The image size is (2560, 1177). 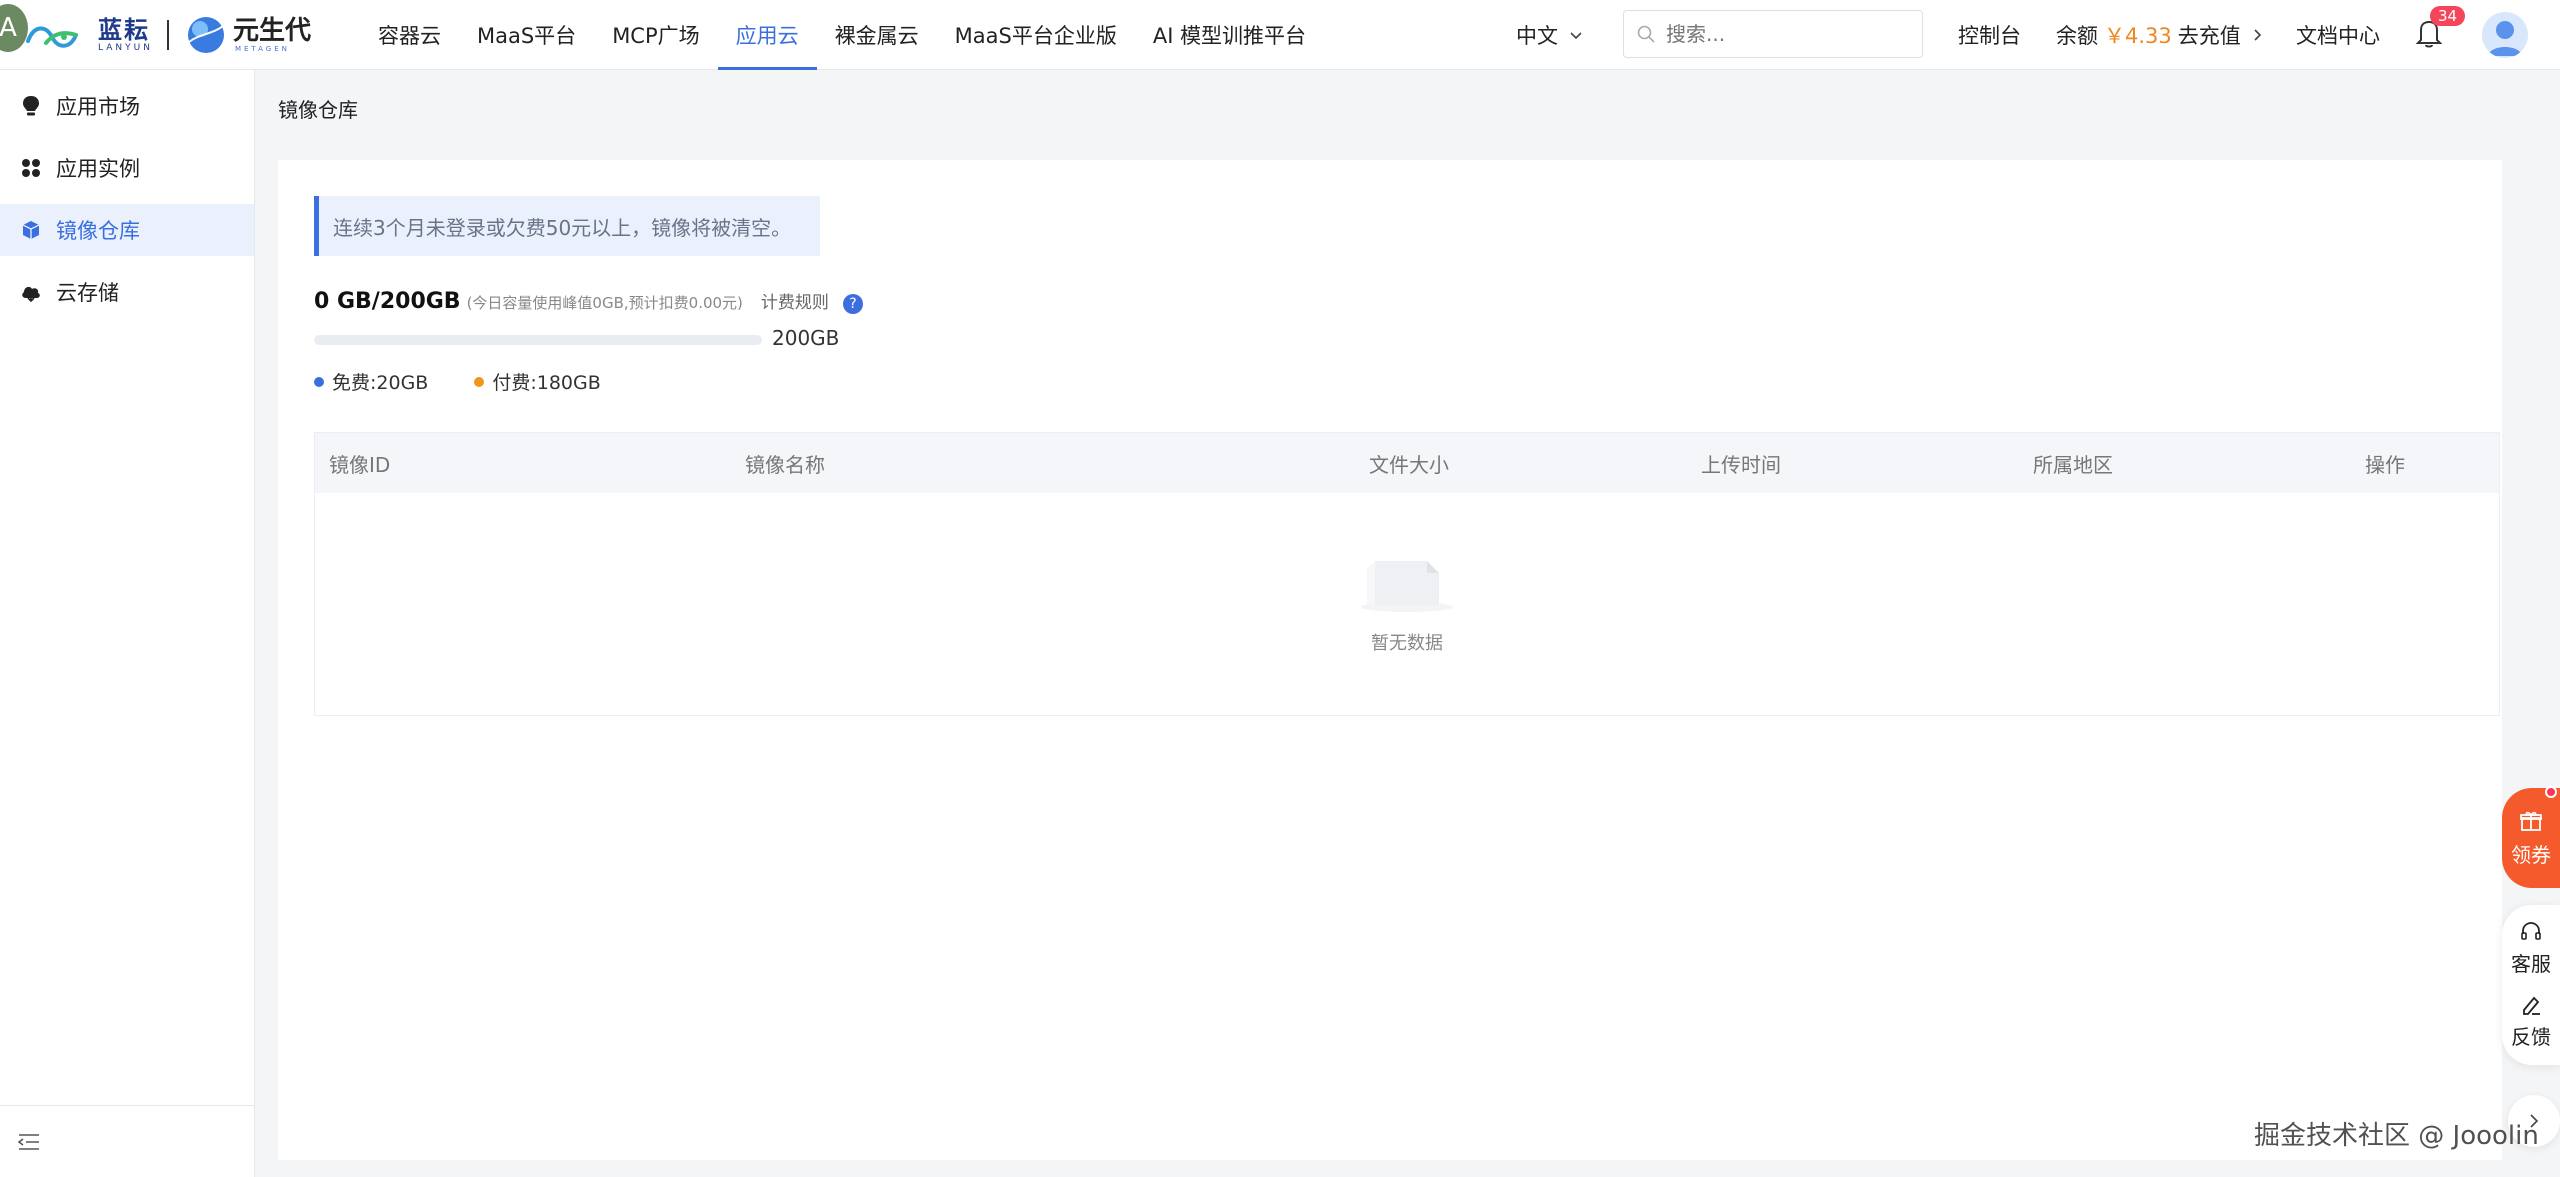 What do you see at coordinates (127, 230) in the screenshot?
I see `sidebar-item-image-registry: 镜像仓库` at bounding box center [127, 230].